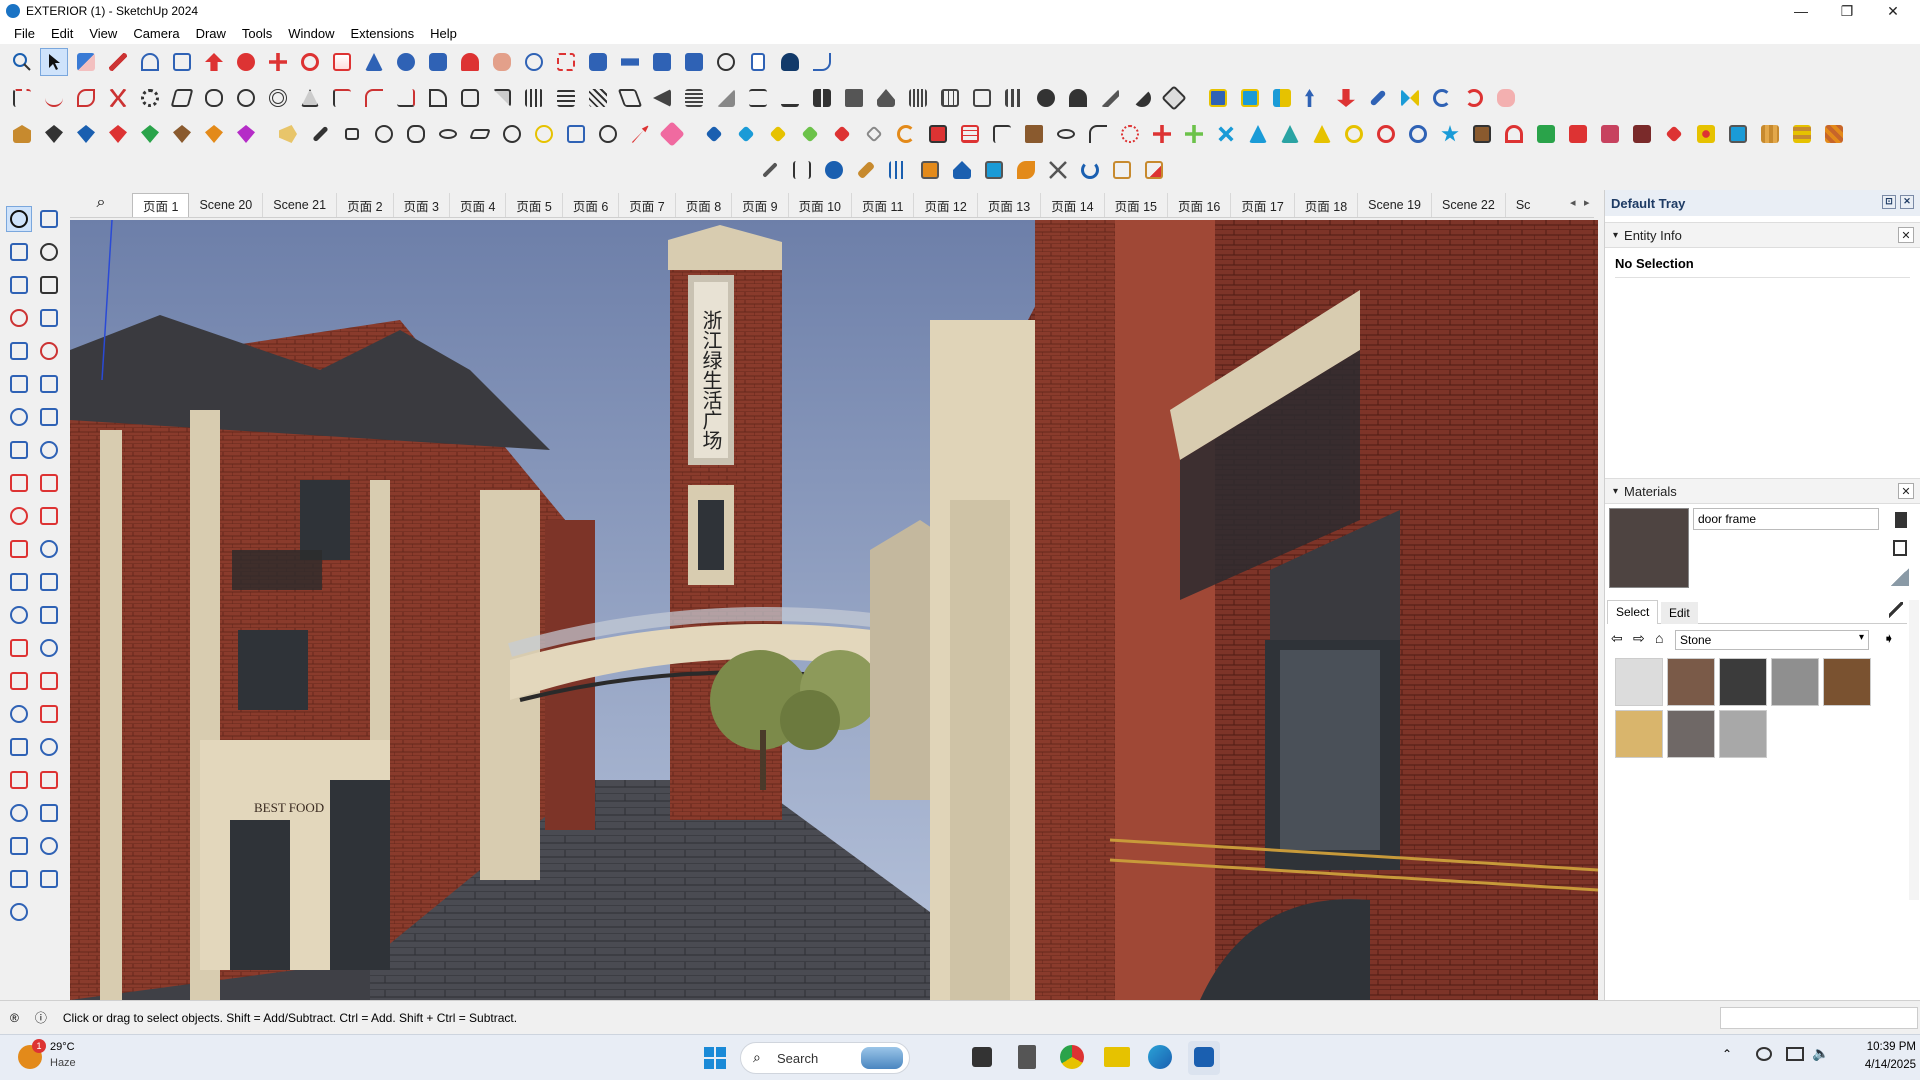  Describe the element at coordinates (1906, 491) in the screenshot. I see `materials-close-icon: ✕` at that location.